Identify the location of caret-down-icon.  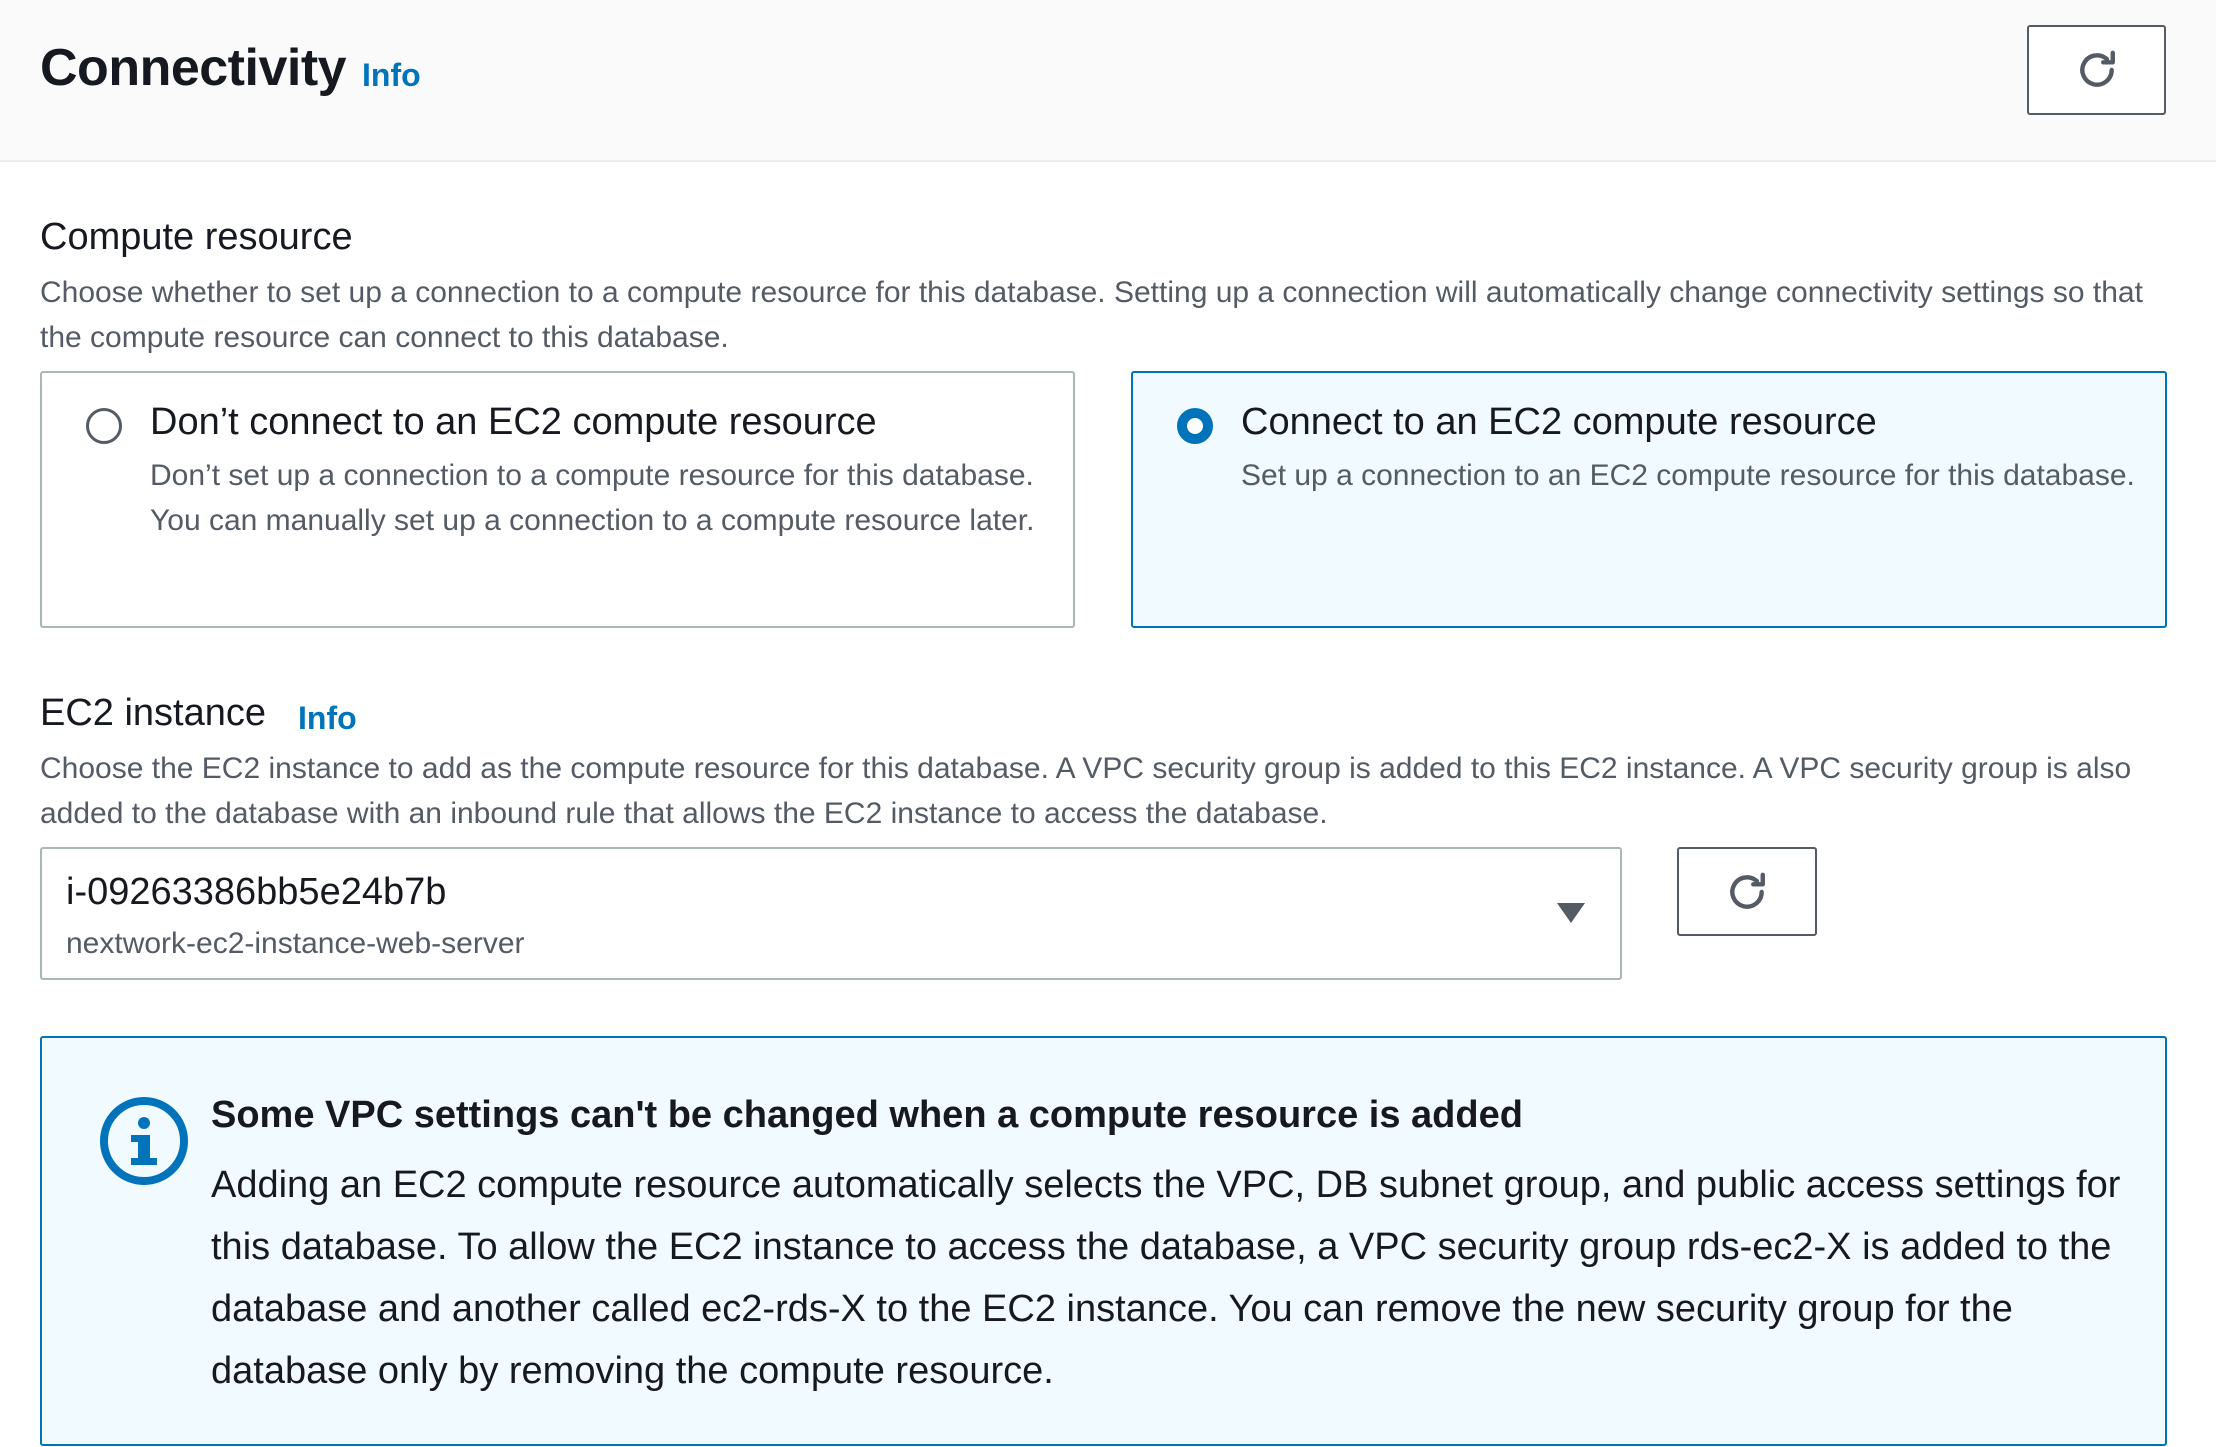
(1571, 913).